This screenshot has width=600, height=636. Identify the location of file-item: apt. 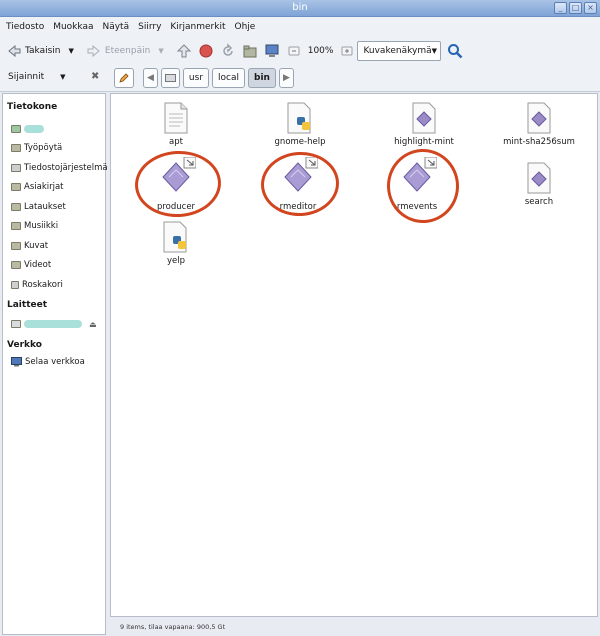
(176, 124).